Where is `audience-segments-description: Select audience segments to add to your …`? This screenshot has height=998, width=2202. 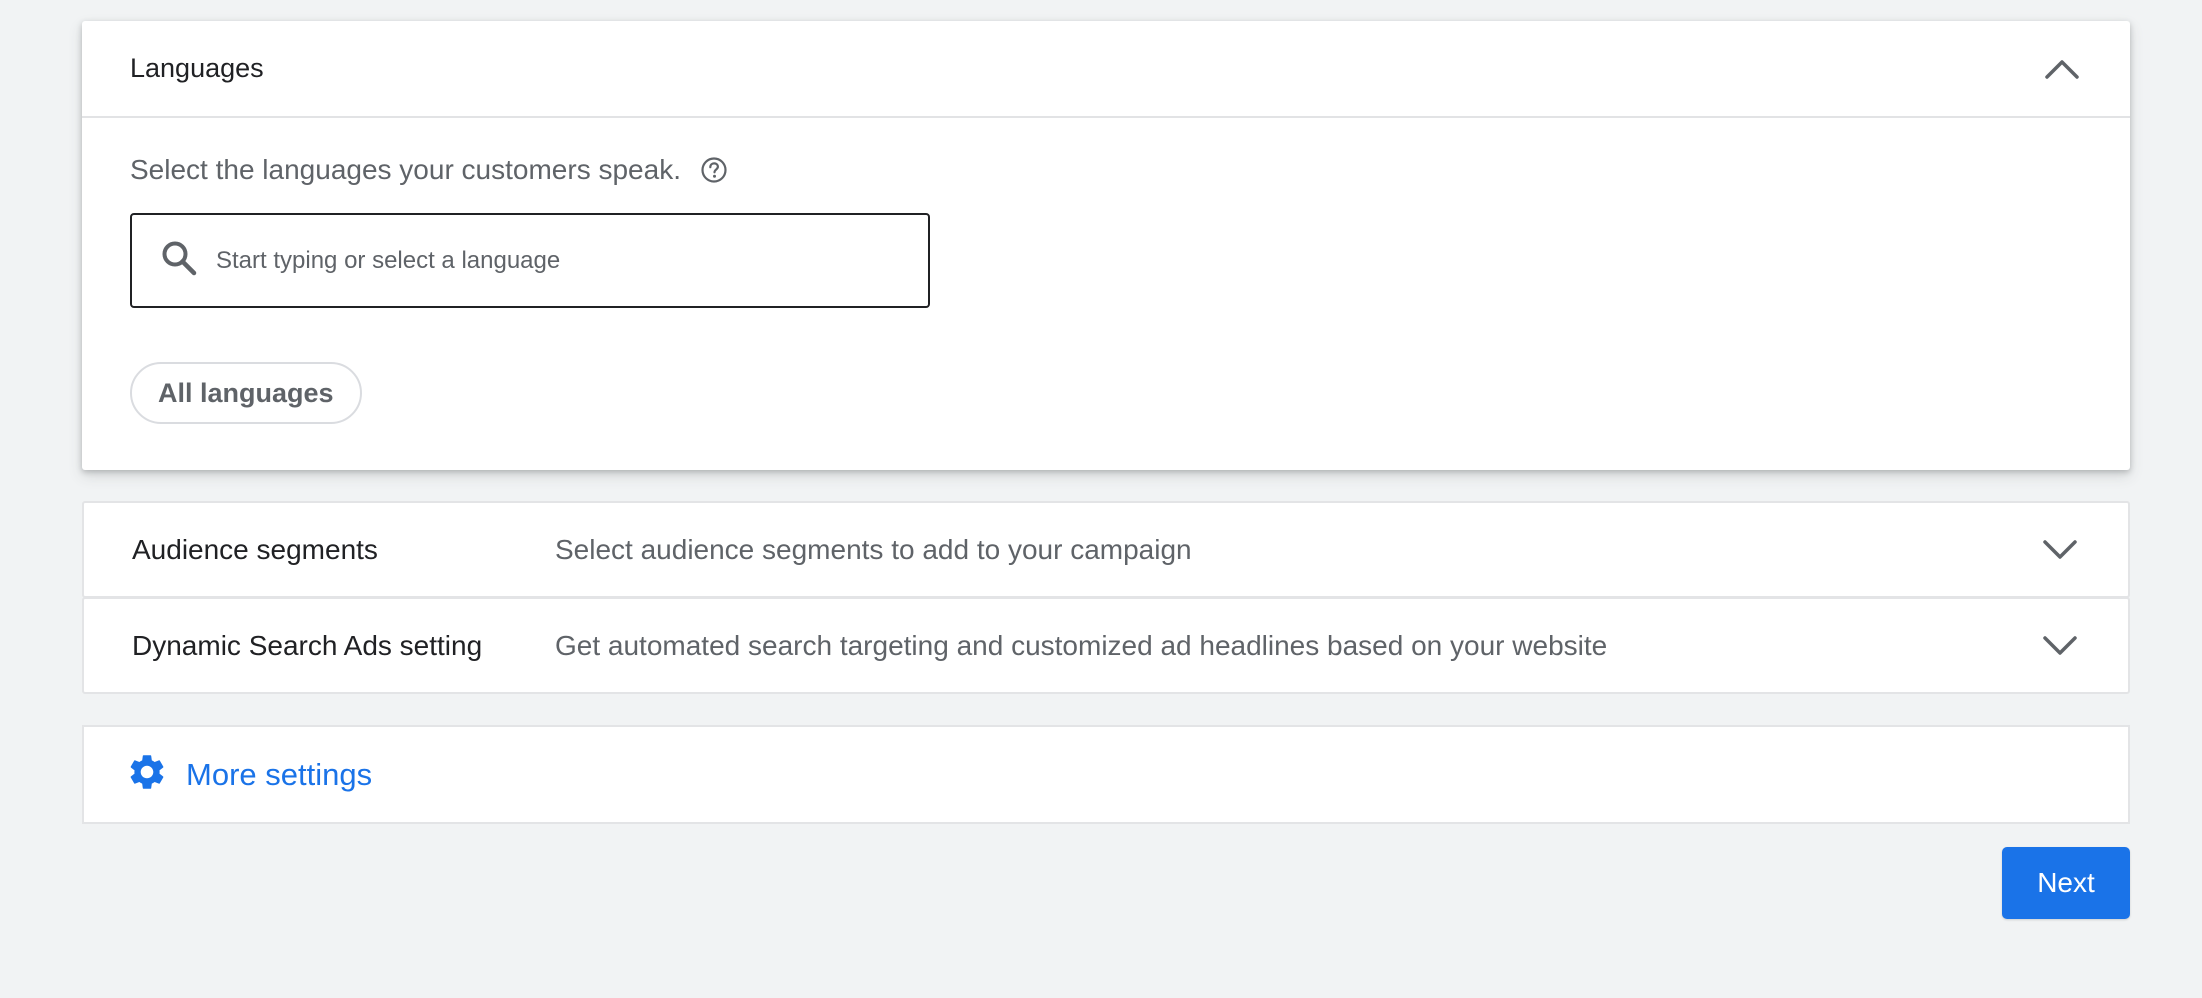
audience-segments-description: Select audience segments to add to your … is located at coordinates (873, 549).